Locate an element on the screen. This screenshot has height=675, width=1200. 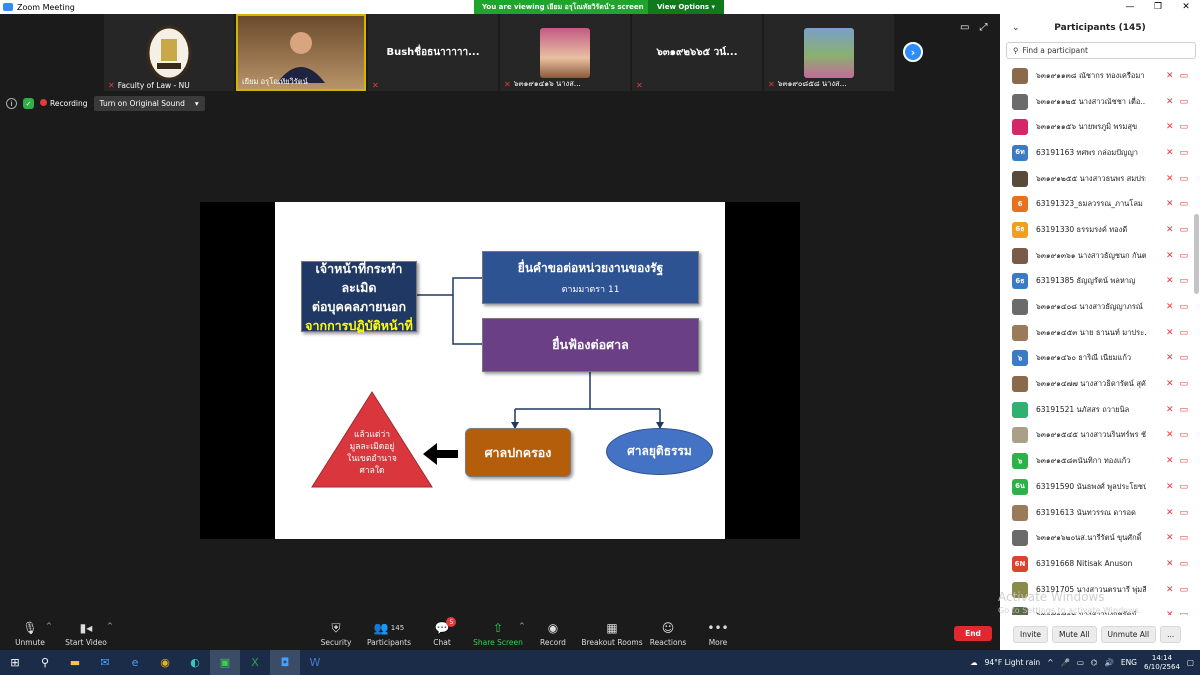
next-page-button: › is located at coordinates (913, 52).